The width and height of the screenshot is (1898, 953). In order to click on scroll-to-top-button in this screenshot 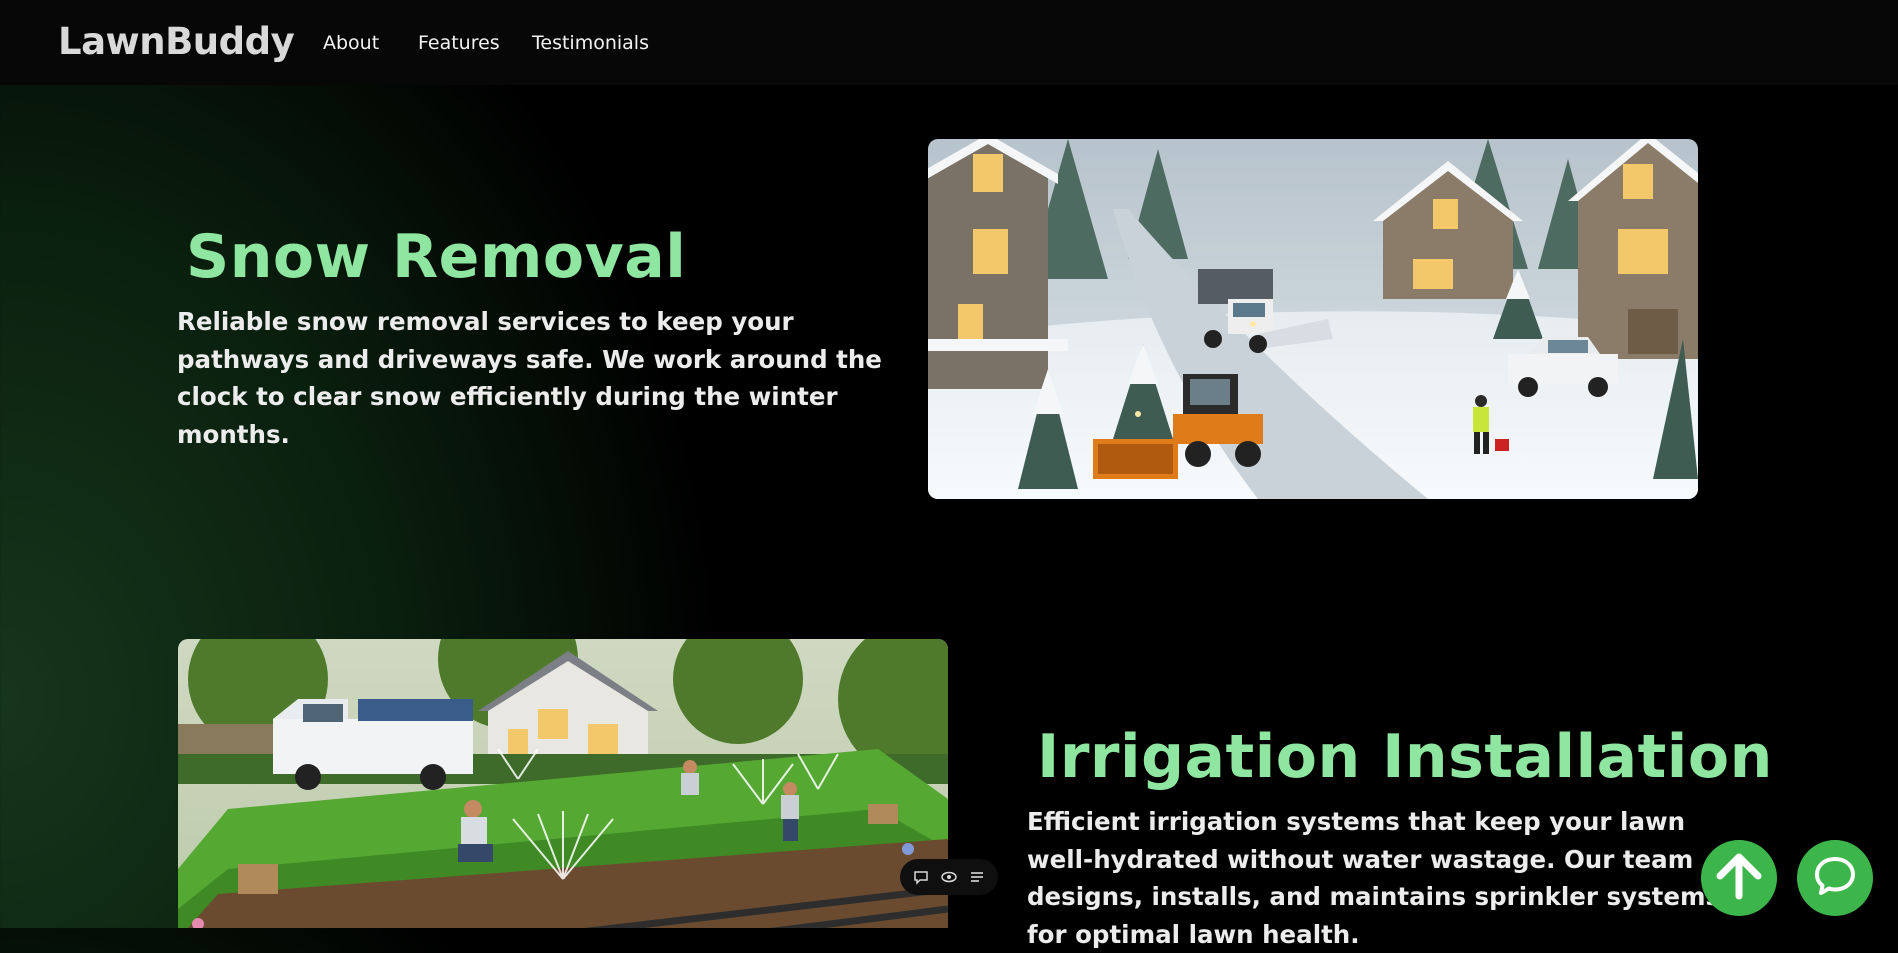, I will do `click(1739, 878)`.